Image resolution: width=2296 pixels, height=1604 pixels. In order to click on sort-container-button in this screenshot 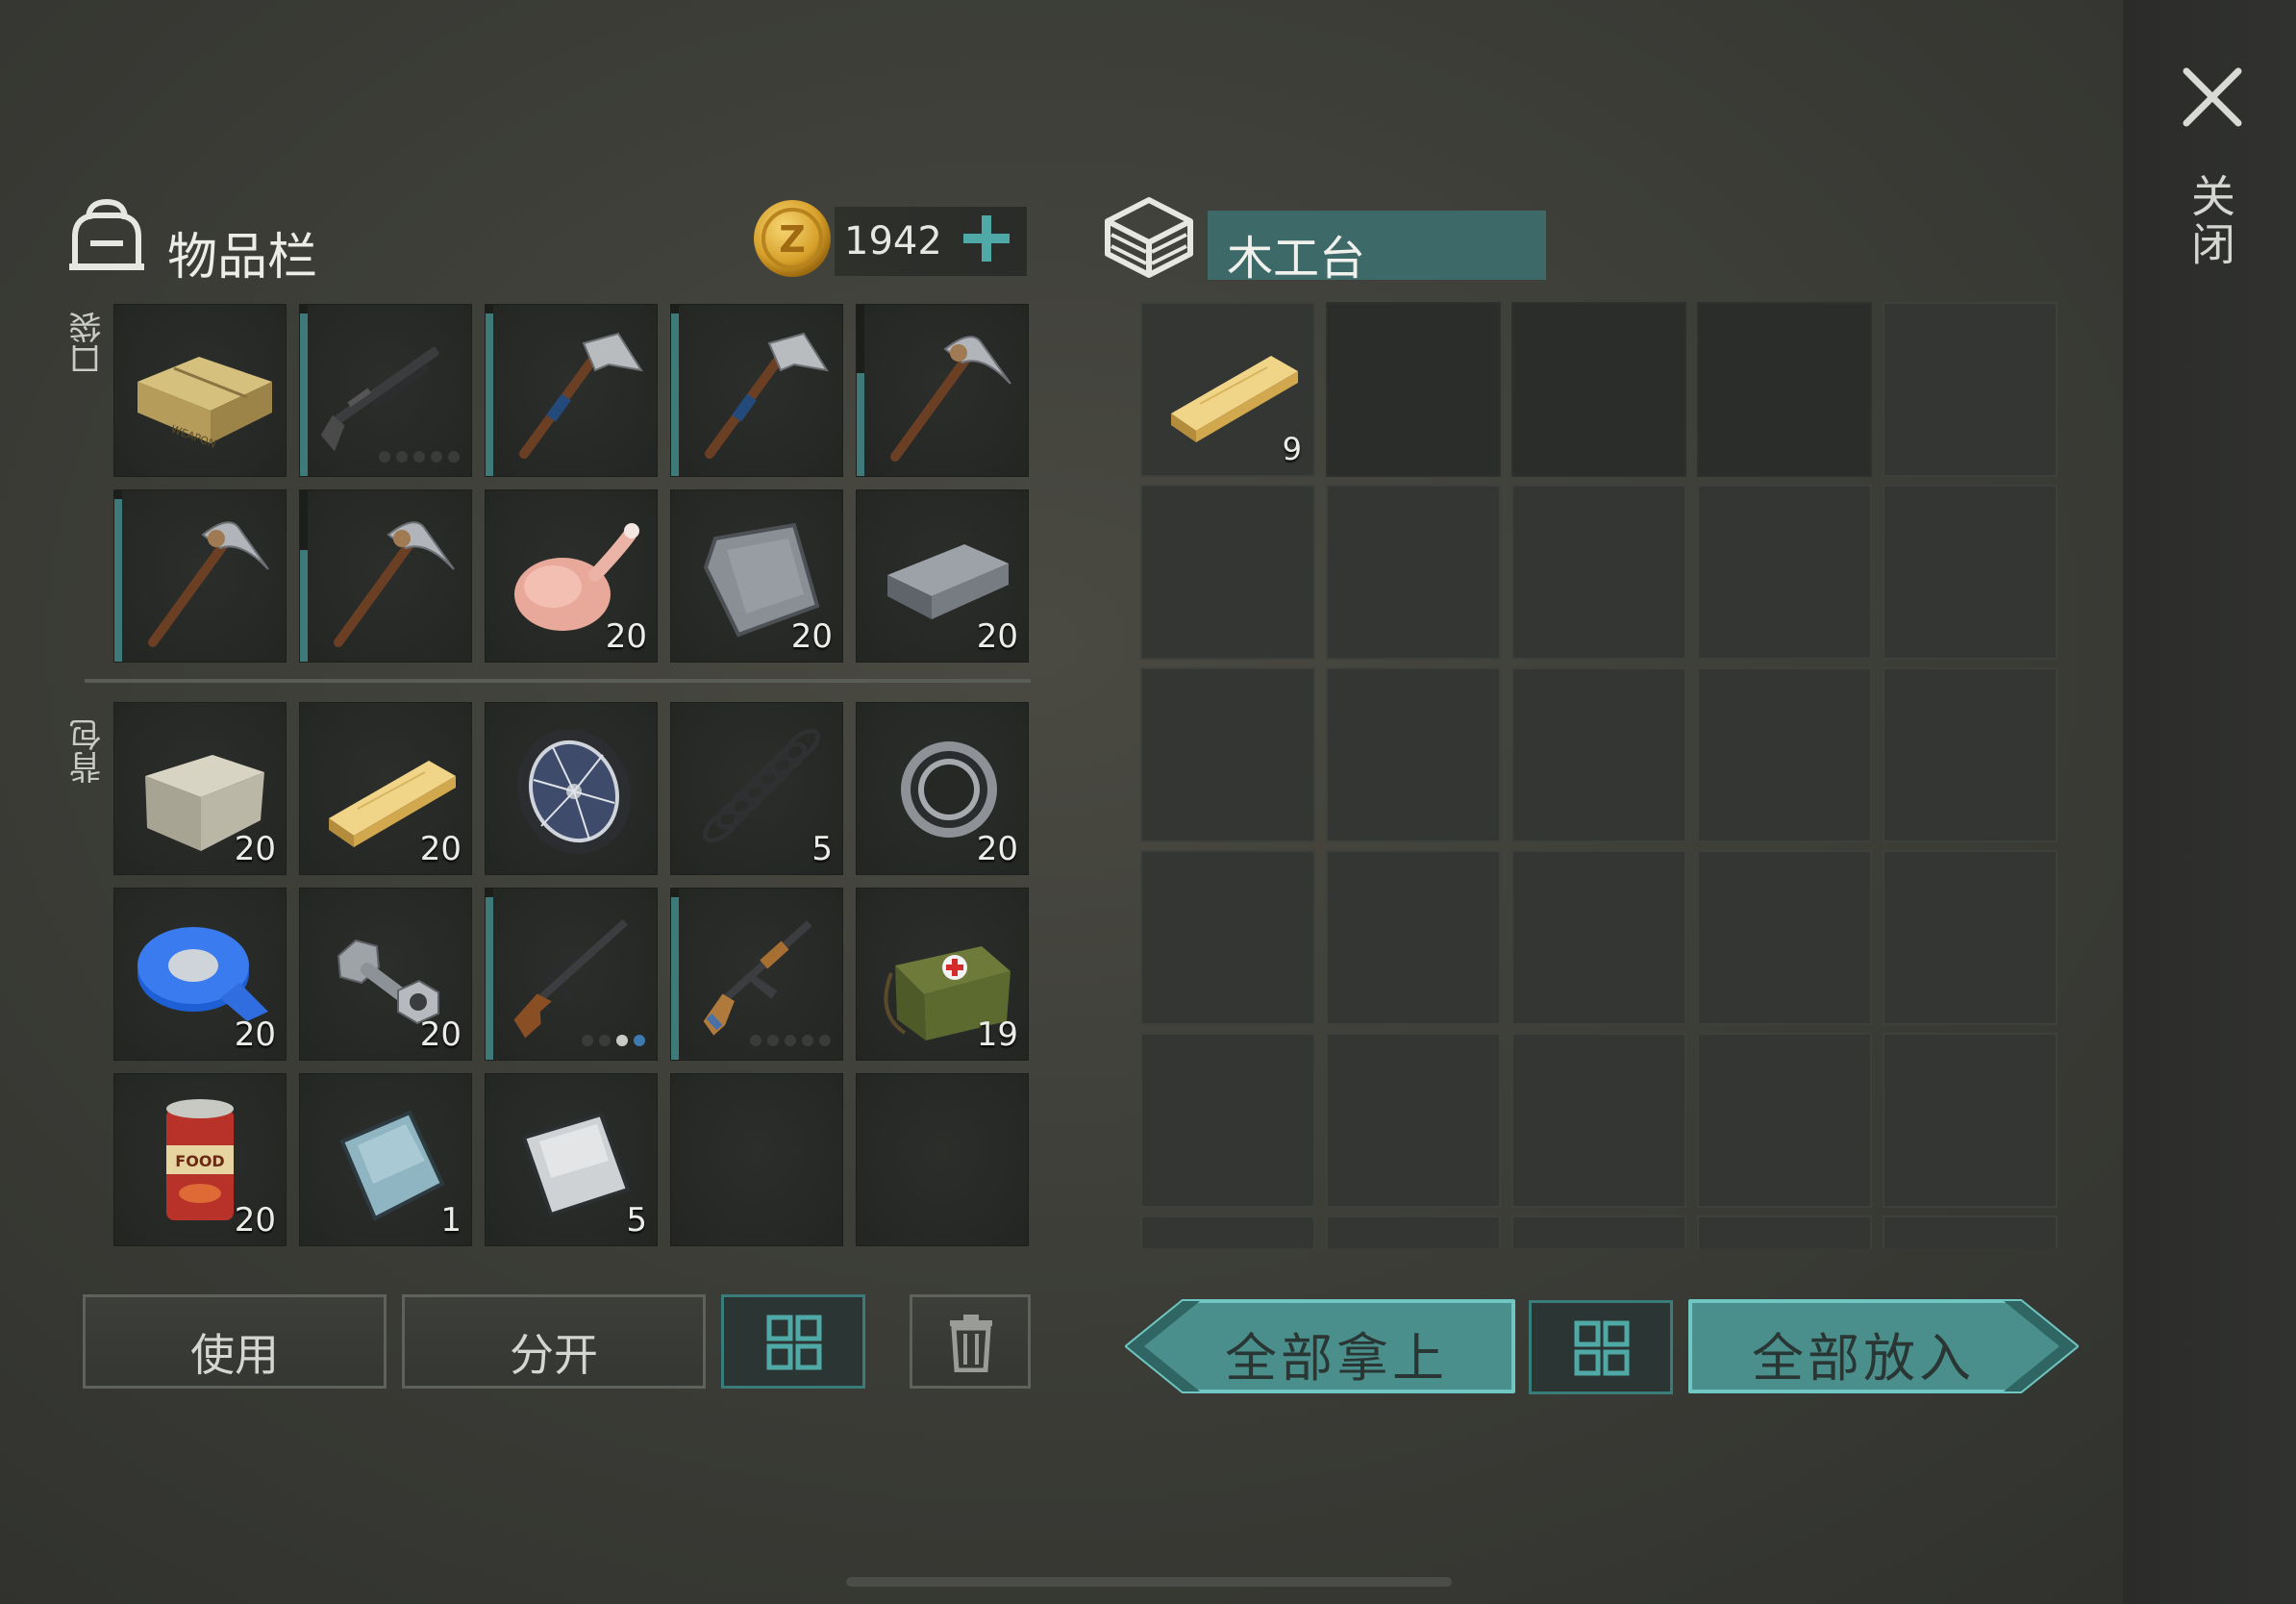, I will do `click(1601, 1347)`.